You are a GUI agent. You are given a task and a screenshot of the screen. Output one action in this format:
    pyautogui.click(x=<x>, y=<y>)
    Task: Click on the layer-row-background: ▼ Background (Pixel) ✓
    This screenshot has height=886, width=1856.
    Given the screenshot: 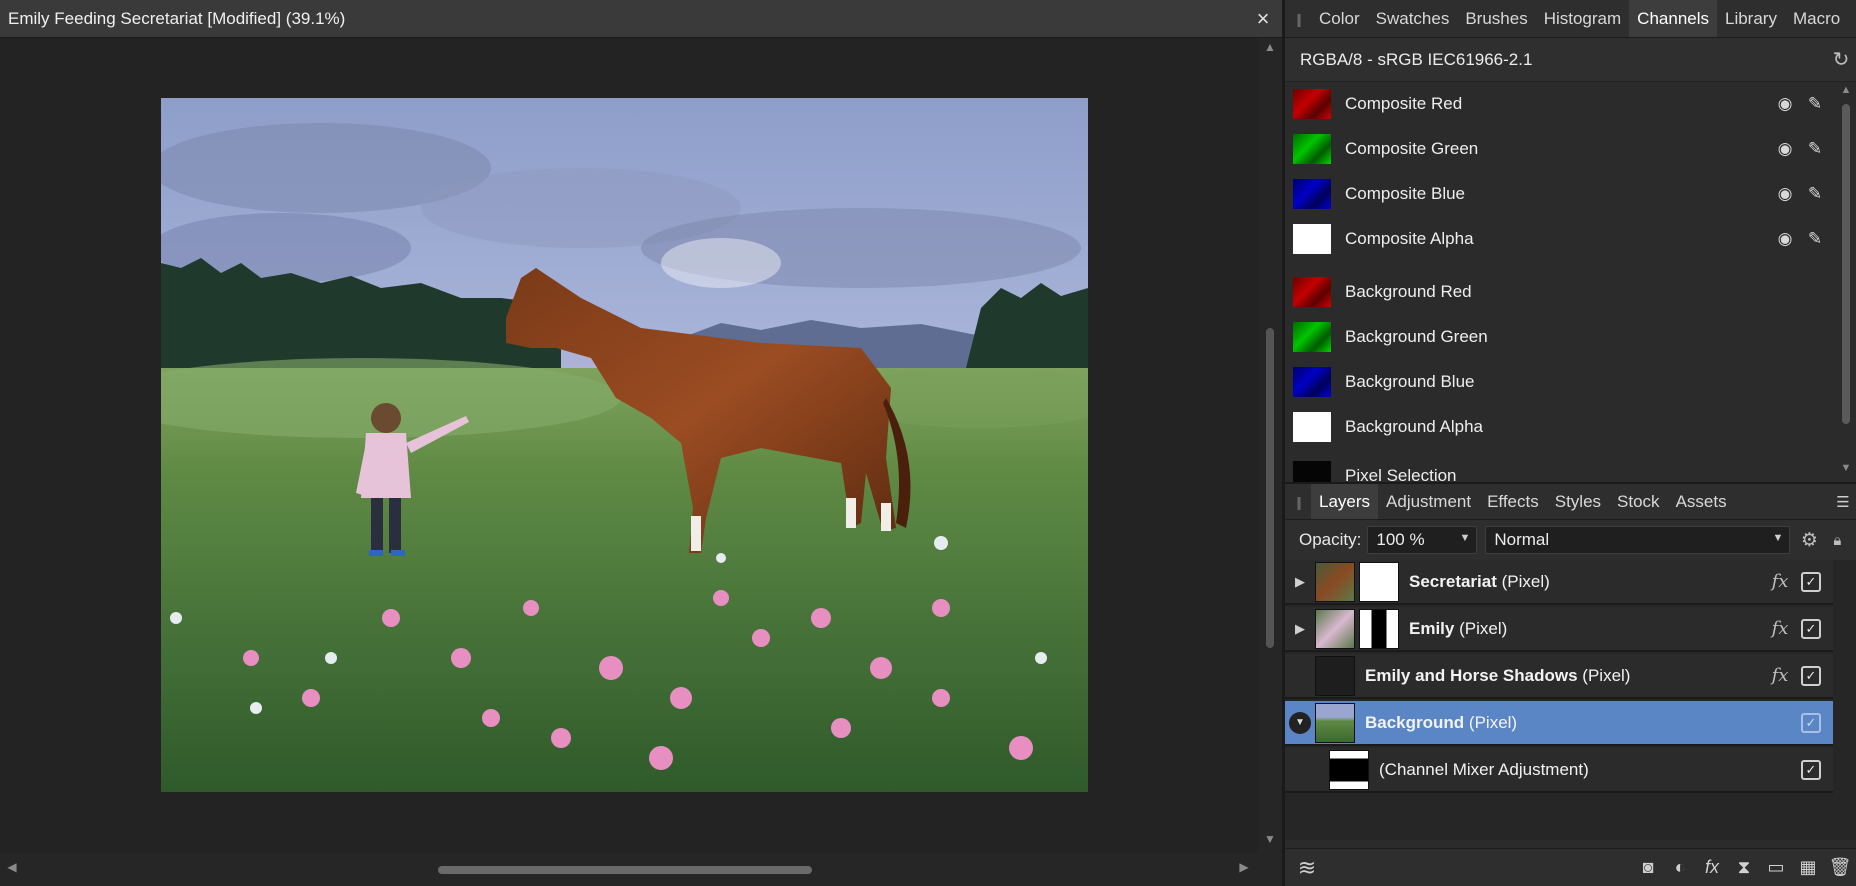 What is the action you would take?
    pyautogui.click(x=1559, y=723)
    